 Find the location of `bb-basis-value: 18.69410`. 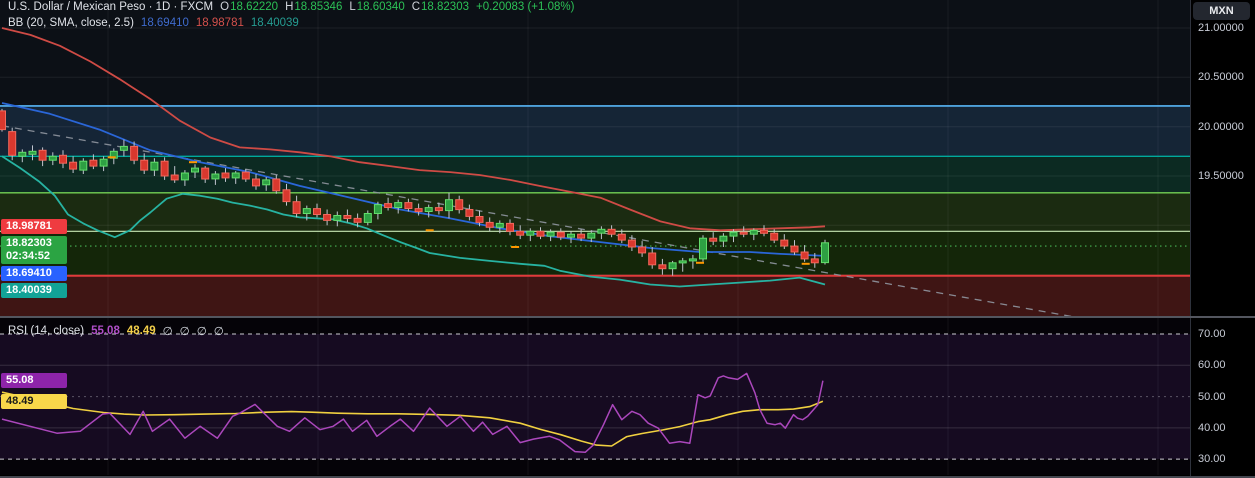

bb-basis-value: 18.69410 is located at coordinates (164, 23).